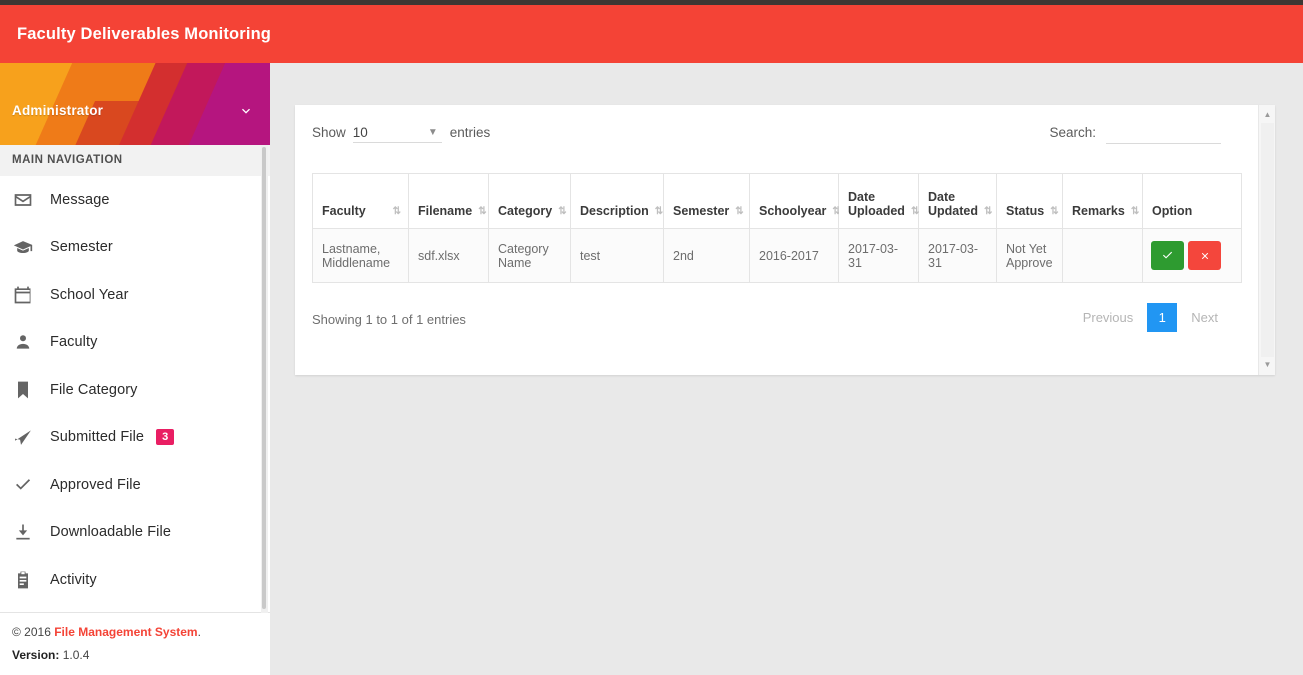  Describe the element at coordinates (58, 110) in the screenshot. I see `user-name: Administrator` at that location.